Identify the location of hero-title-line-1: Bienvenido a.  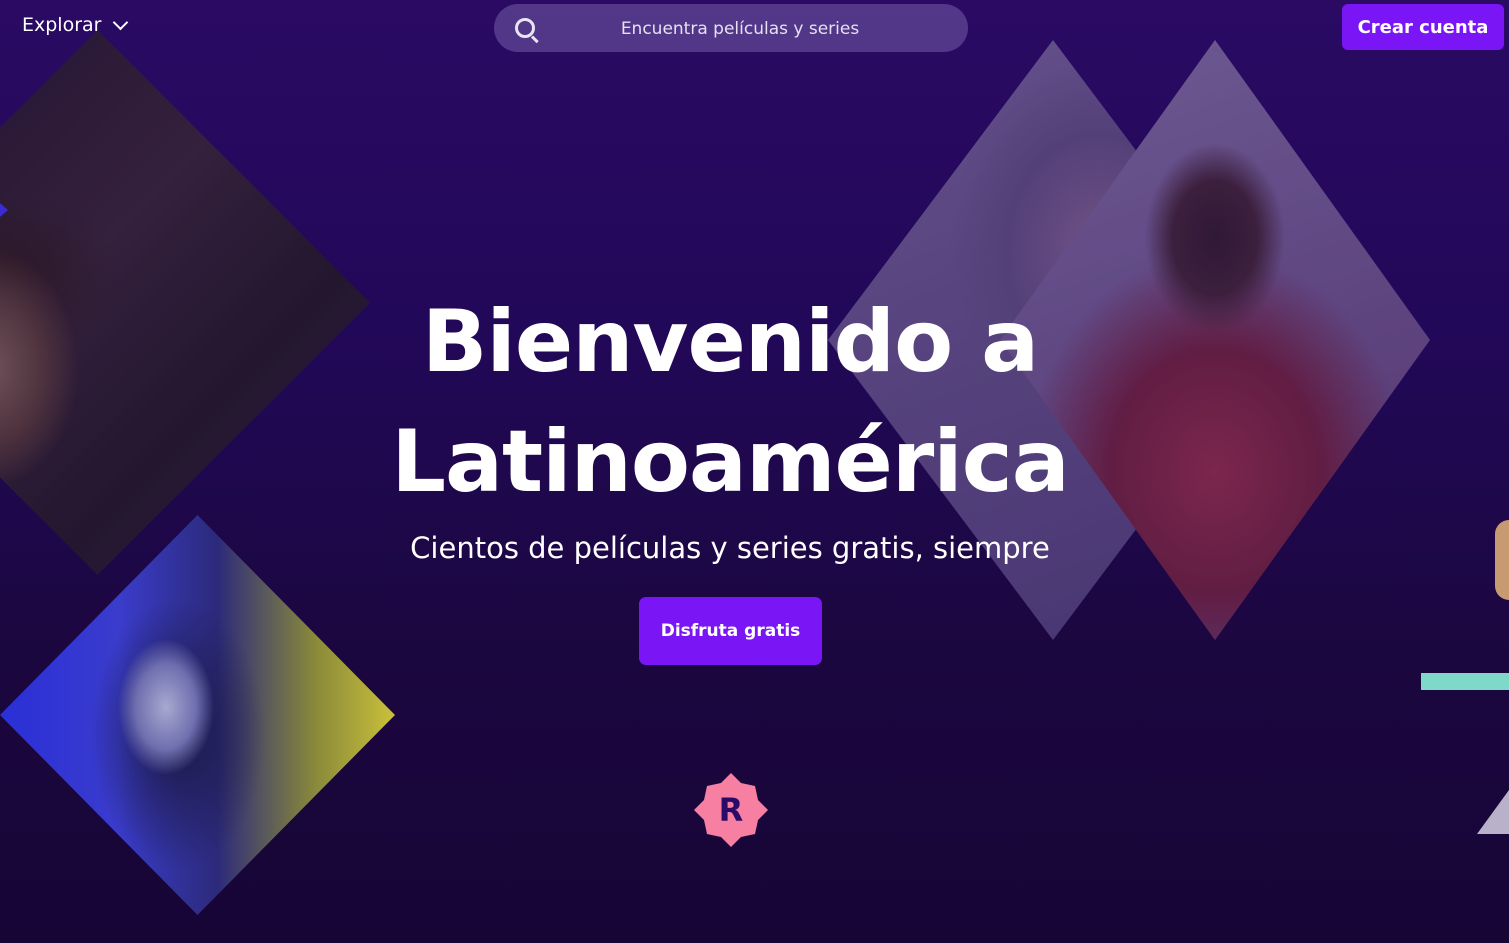
(730, 342).